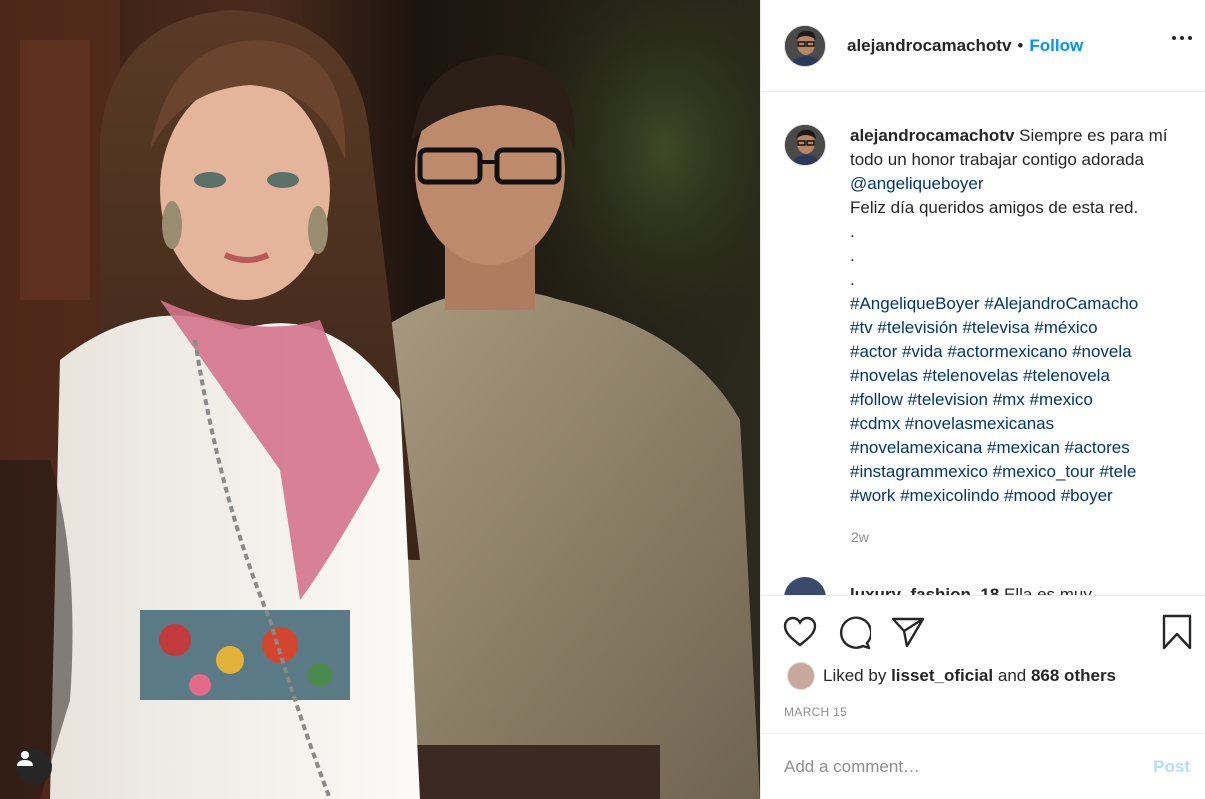 This screenshot has height=799, width=1205. Describe the element at coordinates (1020, 448) in the screenshot. I see `caption-hashtags-line: #novelamexicana #mexican #actores` at that location.